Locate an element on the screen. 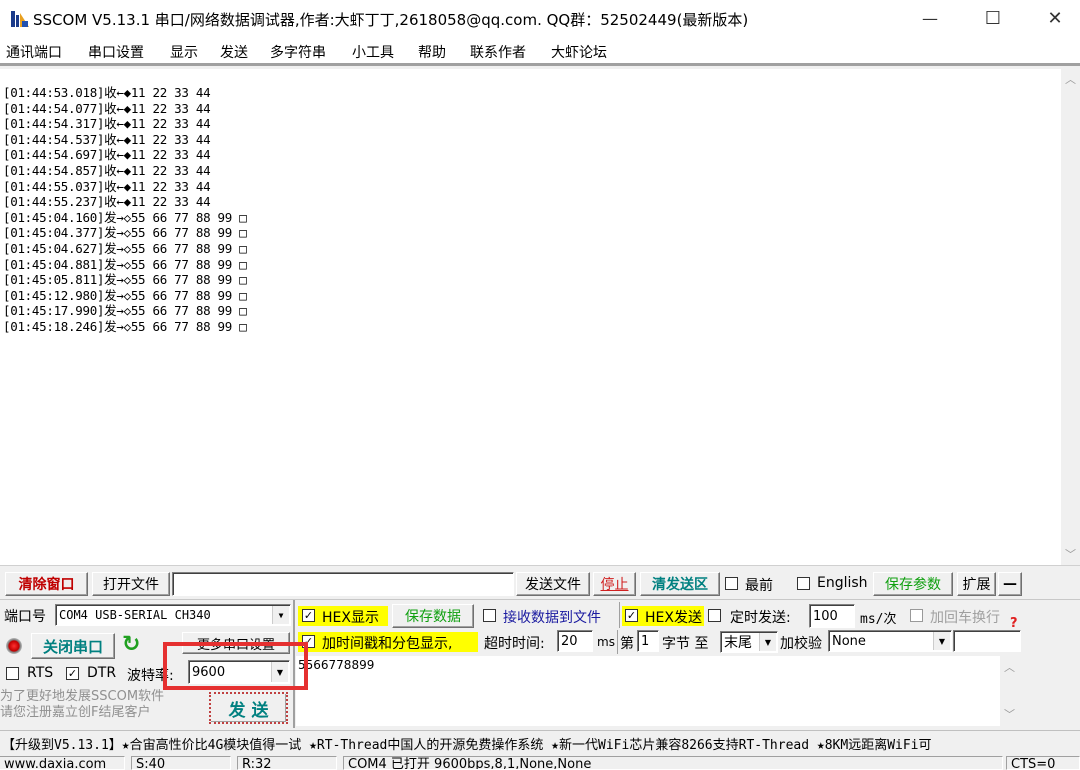  menu-contact-author: 联系作者 is located at coordinates (498, 52).